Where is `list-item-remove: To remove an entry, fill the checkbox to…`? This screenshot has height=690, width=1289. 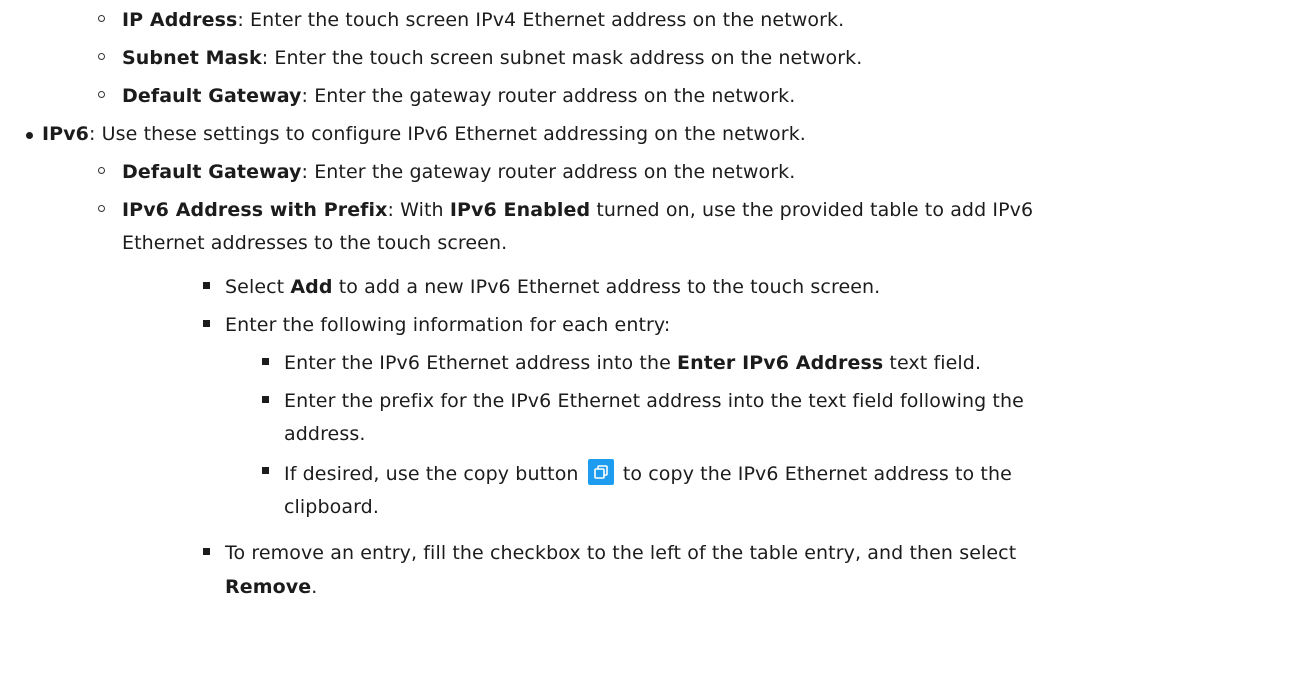 list-item-remove: To remove an entry, fill the checkbox to… is located at coordinates (621, 553).